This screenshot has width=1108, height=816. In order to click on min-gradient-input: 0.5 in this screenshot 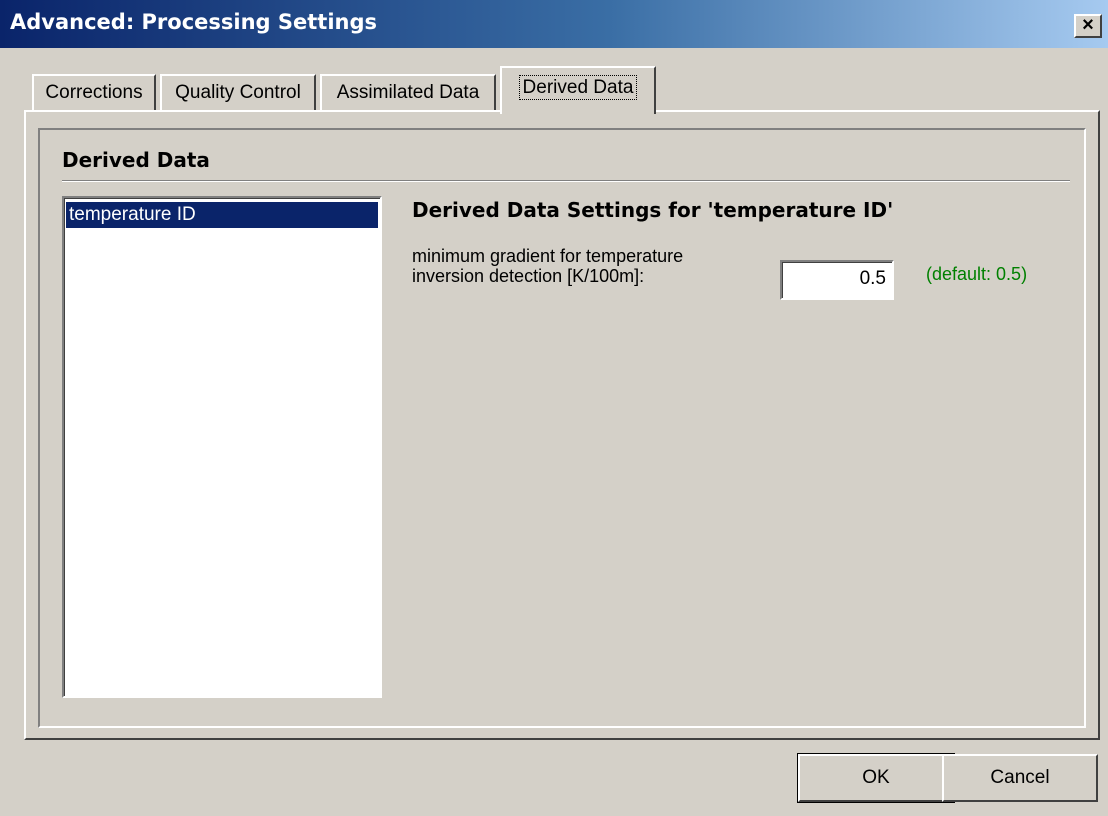, I will do `click(837, 280)`.